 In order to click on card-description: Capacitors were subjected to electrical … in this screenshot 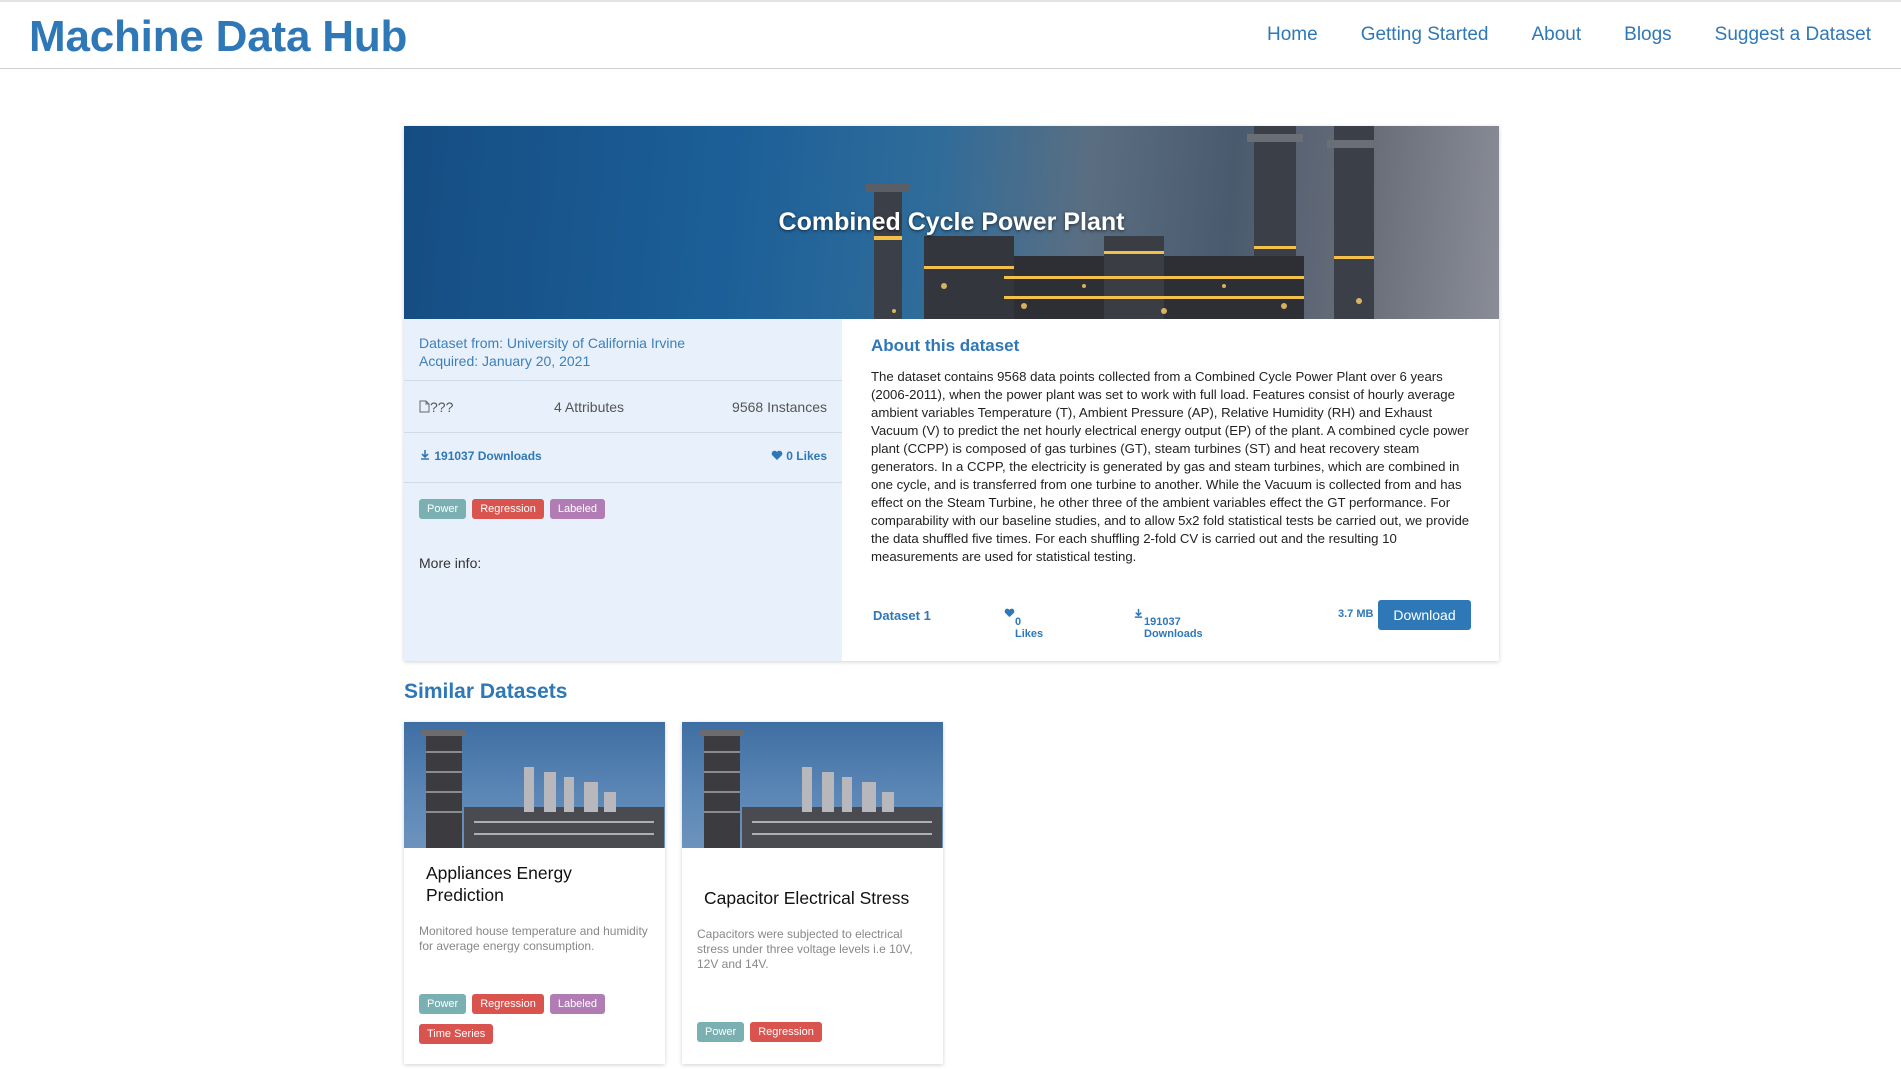, I will do `click(805, 949)`.